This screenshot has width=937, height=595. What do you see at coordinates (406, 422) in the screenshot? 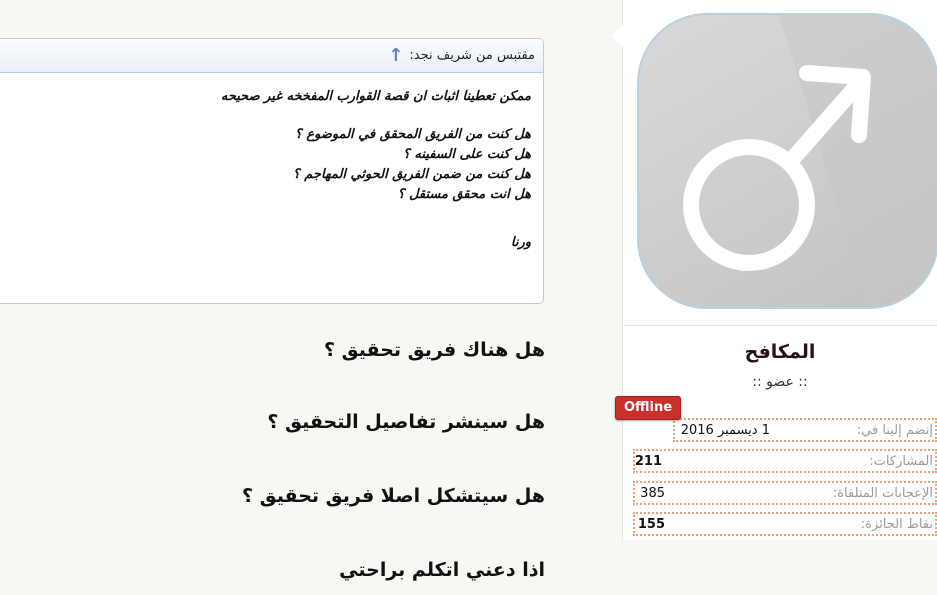
I see `post-text-line: هل سينشر تفاصيل التحقيق ؟` at bounding box center [406, 422].